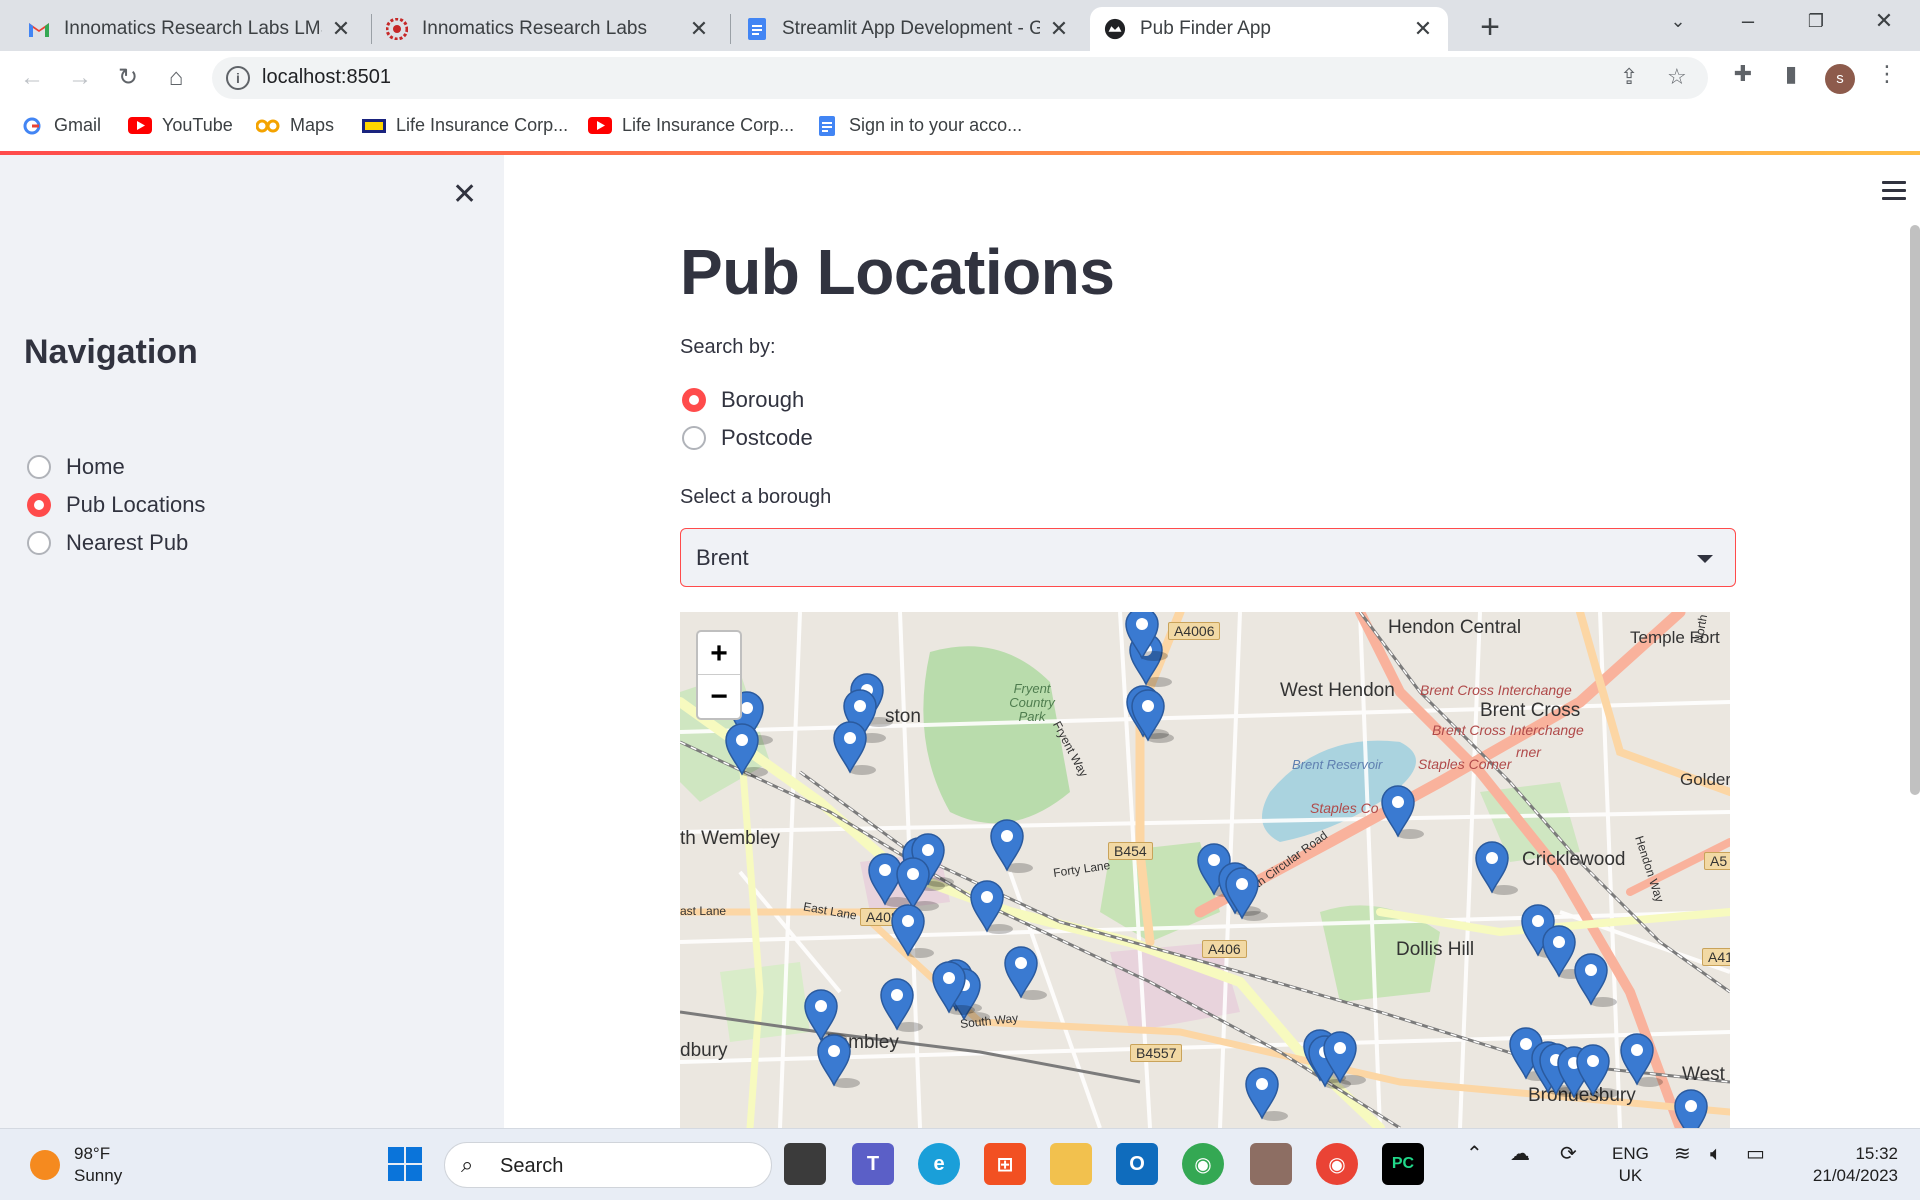 This screenshot has height=1200, width=1920. What do you see at coordinates (128, 78) in the screenshot?
I see `reload-button: ↻` at bounding box center [128, 78].